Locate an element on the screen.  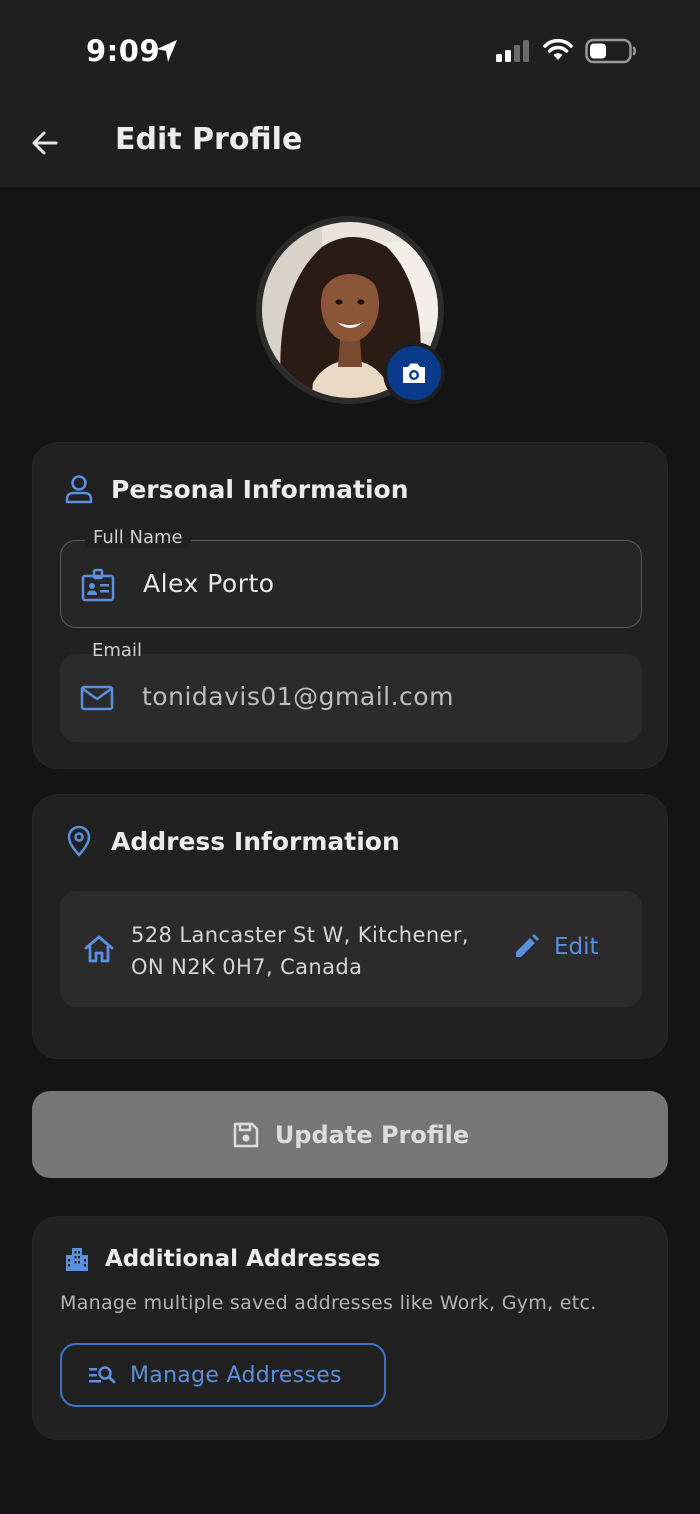
full-name-field: Full Name Alex Porto is located at coordinates (351, 577).